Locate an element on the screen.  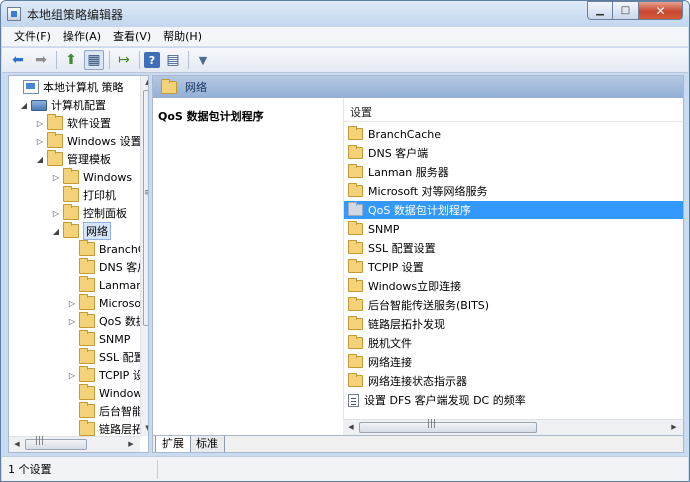
properties-icon: ▤ is located at coordinates (173, 60).